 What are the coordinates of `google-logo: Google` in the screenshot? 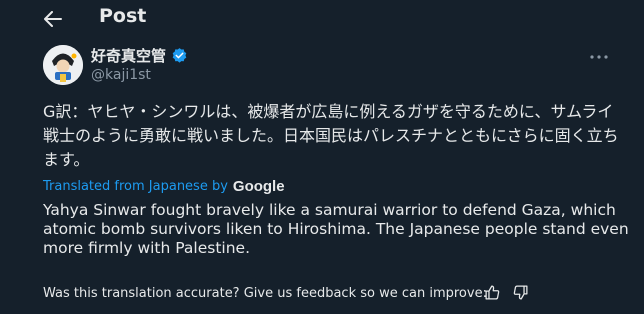 It's located at (258, 186).